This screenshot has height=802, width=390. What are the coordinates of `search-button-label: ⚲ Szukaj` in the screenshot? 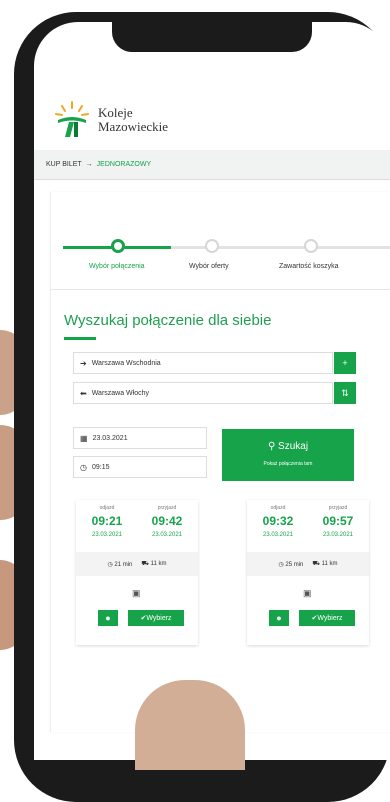 It's located at (288, 446).